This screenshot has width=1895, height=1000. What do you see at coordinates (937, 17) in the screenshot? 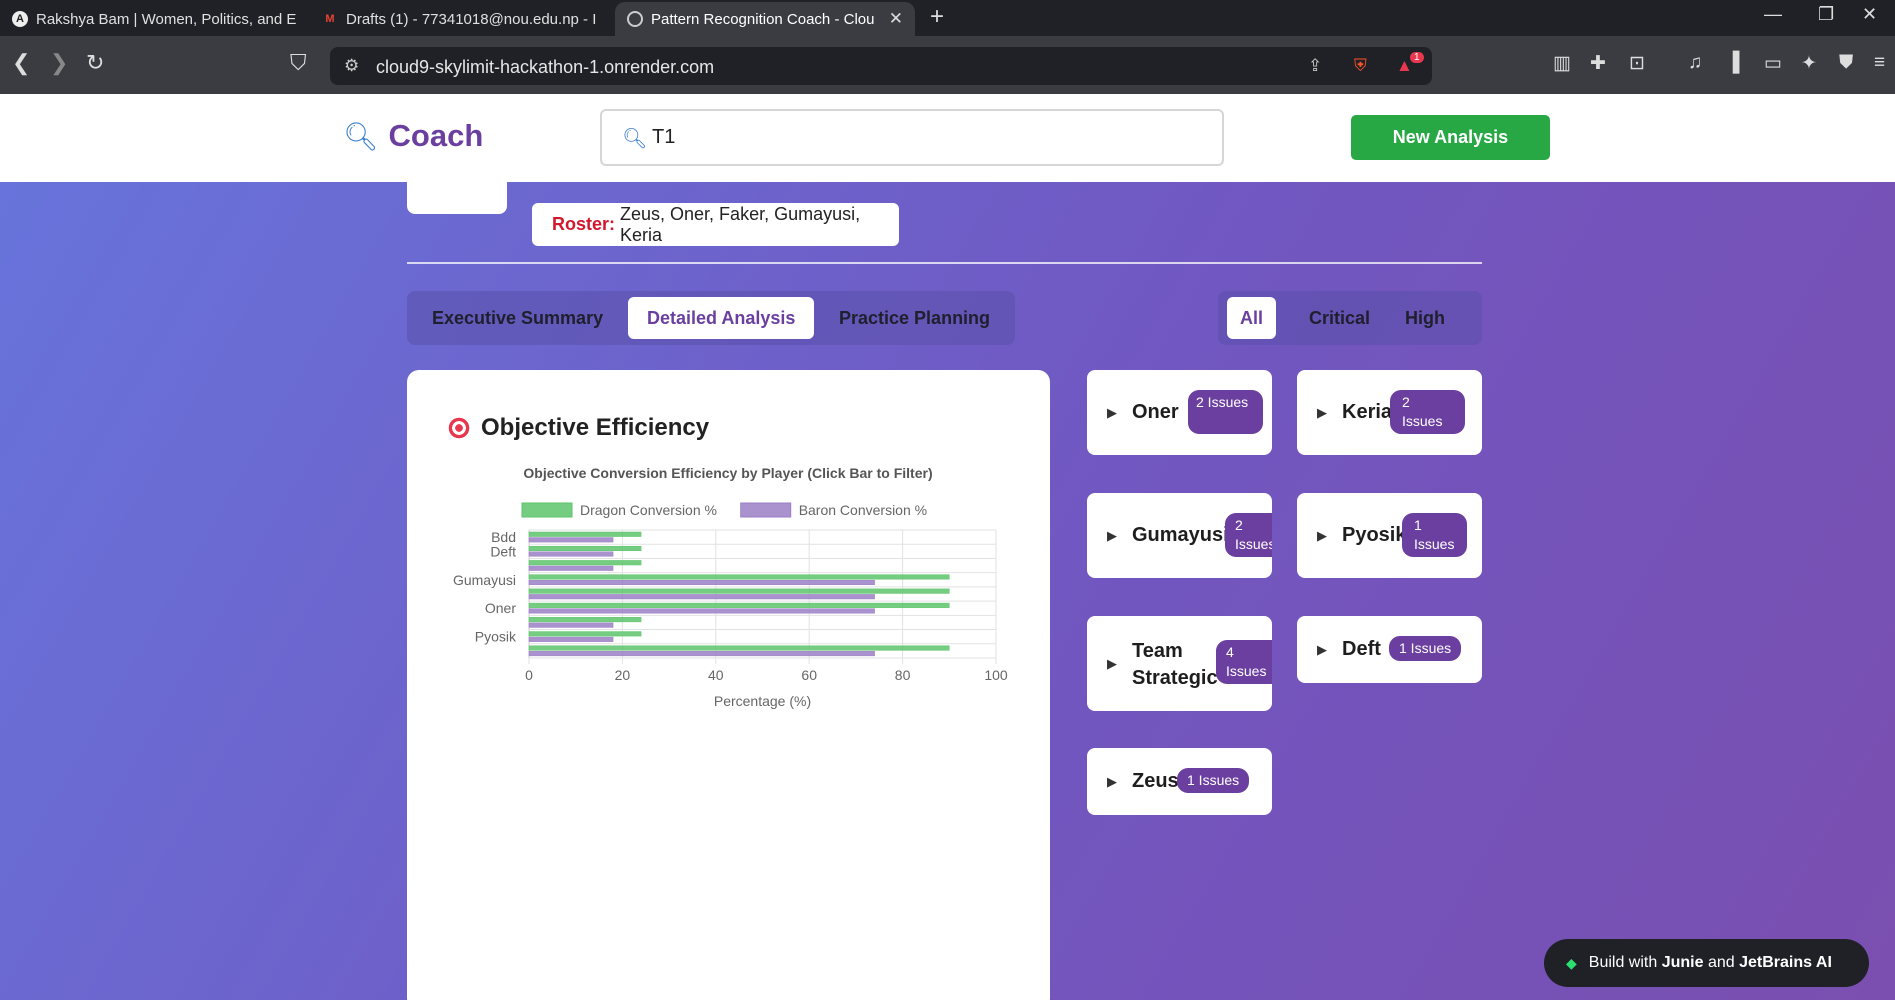
I see `new-tab-icon: +` at bounding box center [937, 17].